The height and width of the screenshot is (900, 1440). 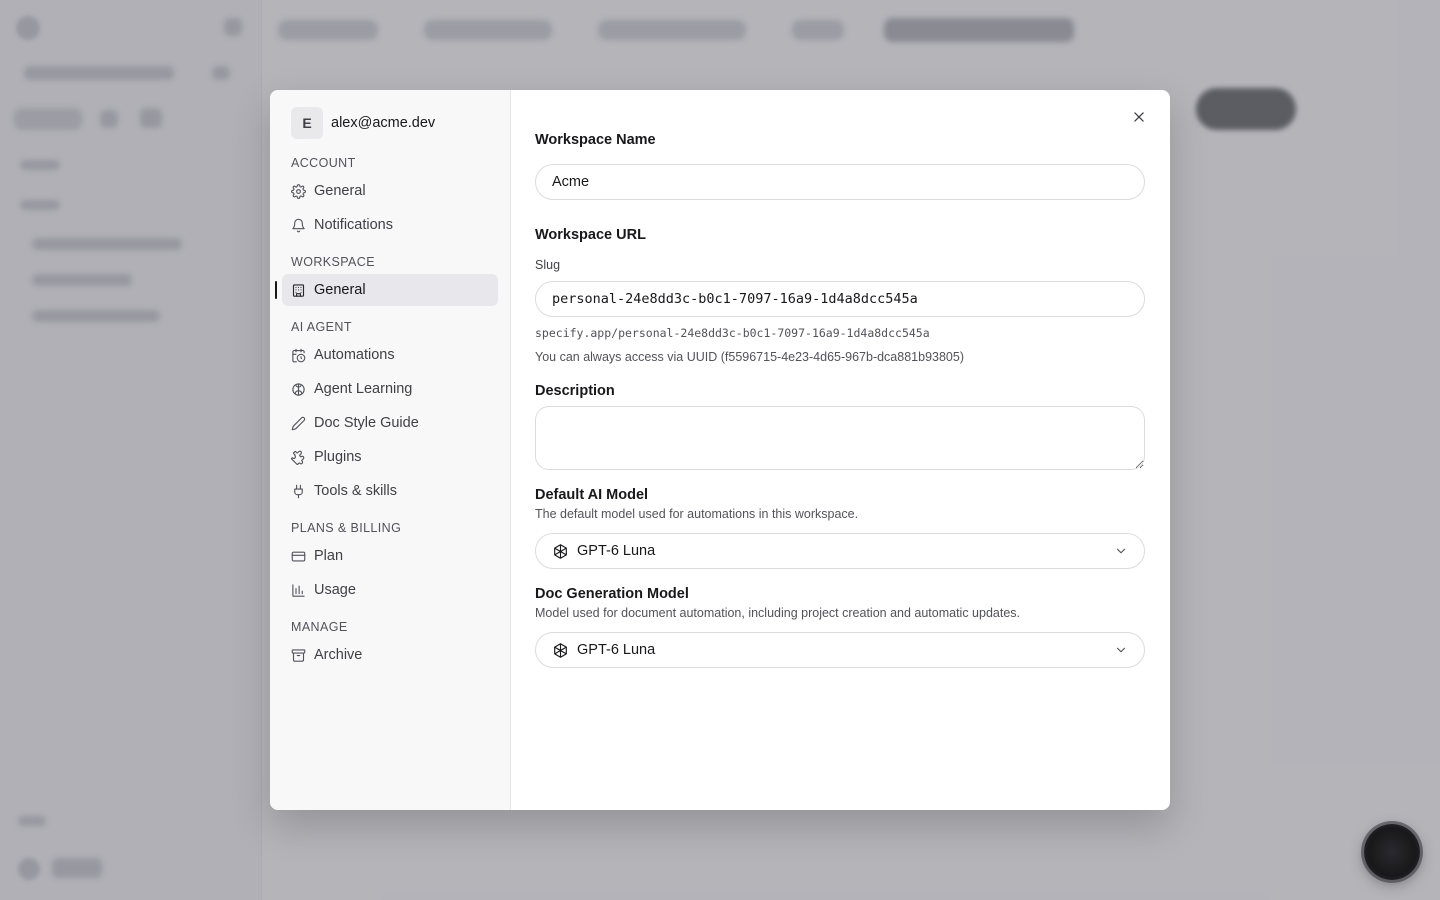 What do you see at coordinates (390, 556) in the screenshot?
I see `sidebar-item-plan: Plan` at bounding box center [390, 556].